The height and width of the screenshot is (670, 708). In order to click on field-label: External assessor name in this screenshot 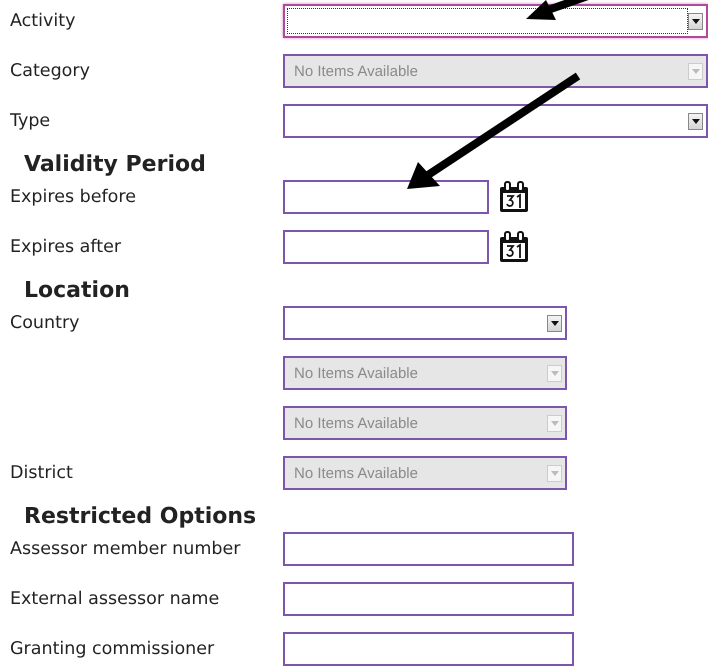, I will do `click(115, 599)`.